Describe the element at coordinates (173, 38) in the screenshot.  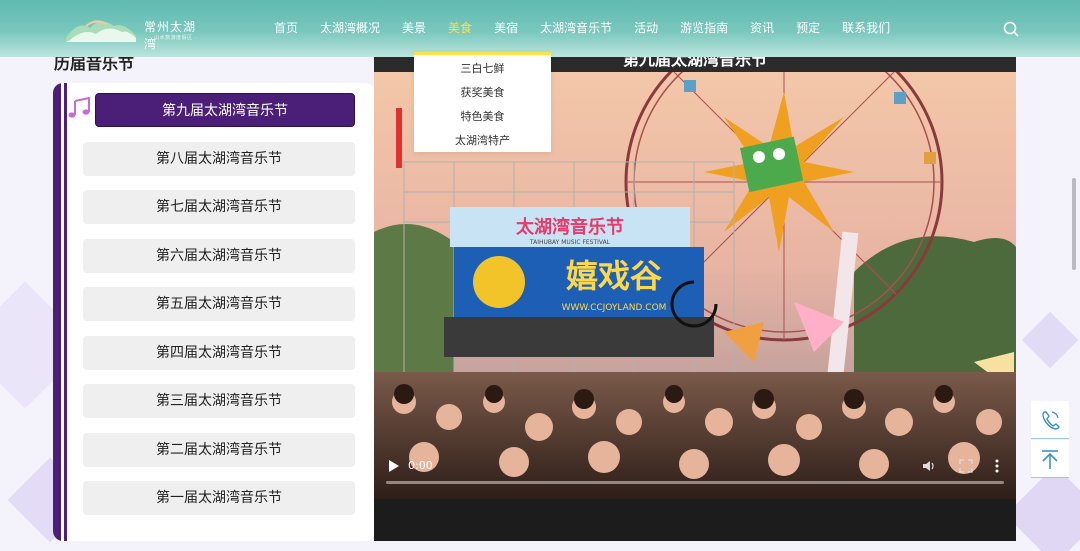
I see `logo-subtitle: · 山水旅游度假区 ·` at that location.